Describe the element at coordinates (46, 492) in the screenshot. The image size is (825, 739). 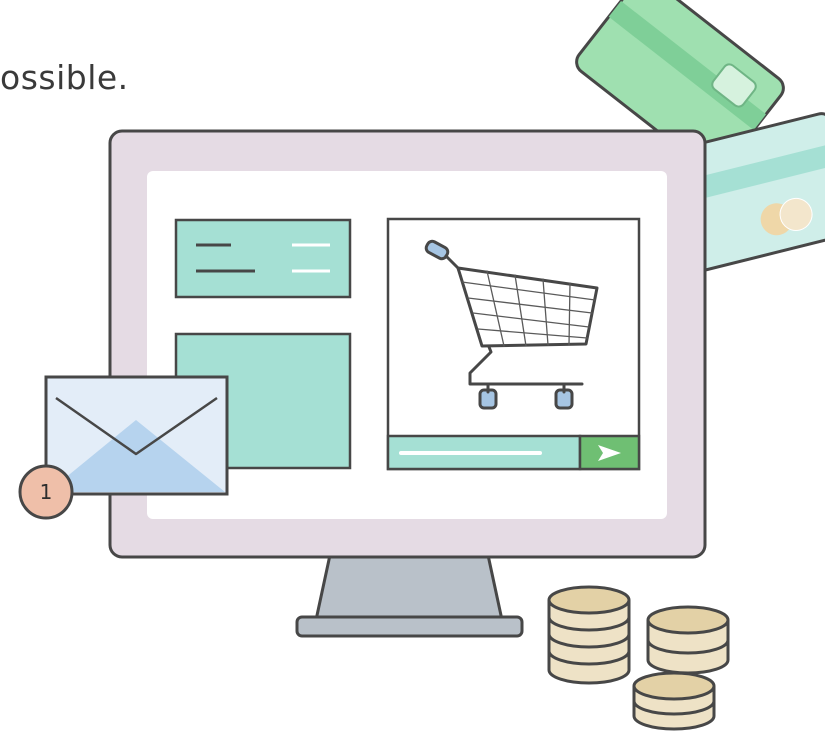
I see `notification-count: 1` at that location.